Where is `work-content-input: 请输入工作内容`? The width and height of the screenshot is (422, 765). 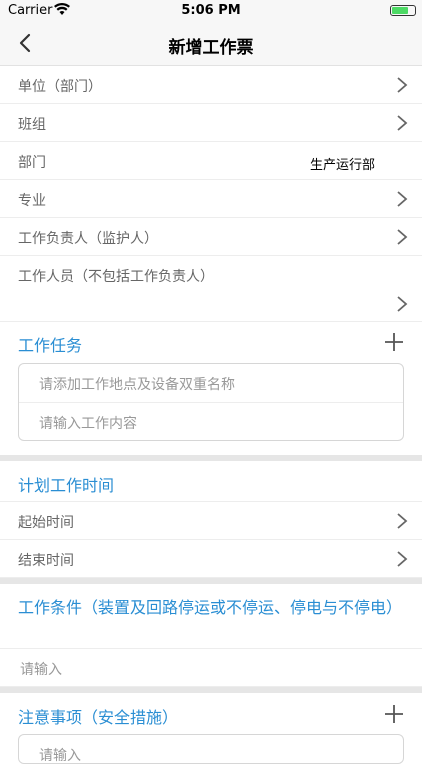
work-content-input: 请输入工作内容 is located at coordinates (88, 423).